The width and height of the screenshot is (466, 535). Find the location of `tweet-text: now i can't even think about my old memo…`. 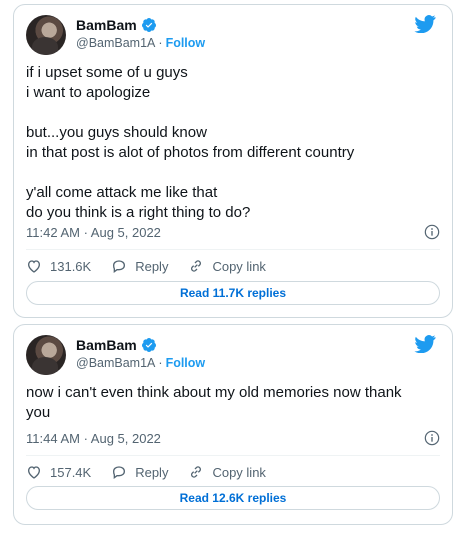

tweet-text: now i can't even think about my old memo… is located at coordinates (214, 402).